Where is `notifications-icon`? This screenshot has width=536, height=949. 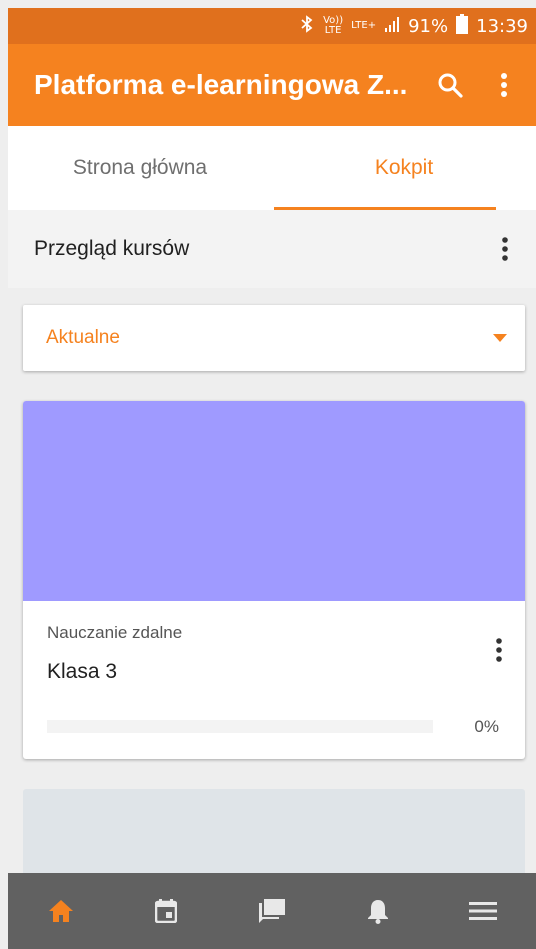
notifications-icon is located at coordinates (377, 912).